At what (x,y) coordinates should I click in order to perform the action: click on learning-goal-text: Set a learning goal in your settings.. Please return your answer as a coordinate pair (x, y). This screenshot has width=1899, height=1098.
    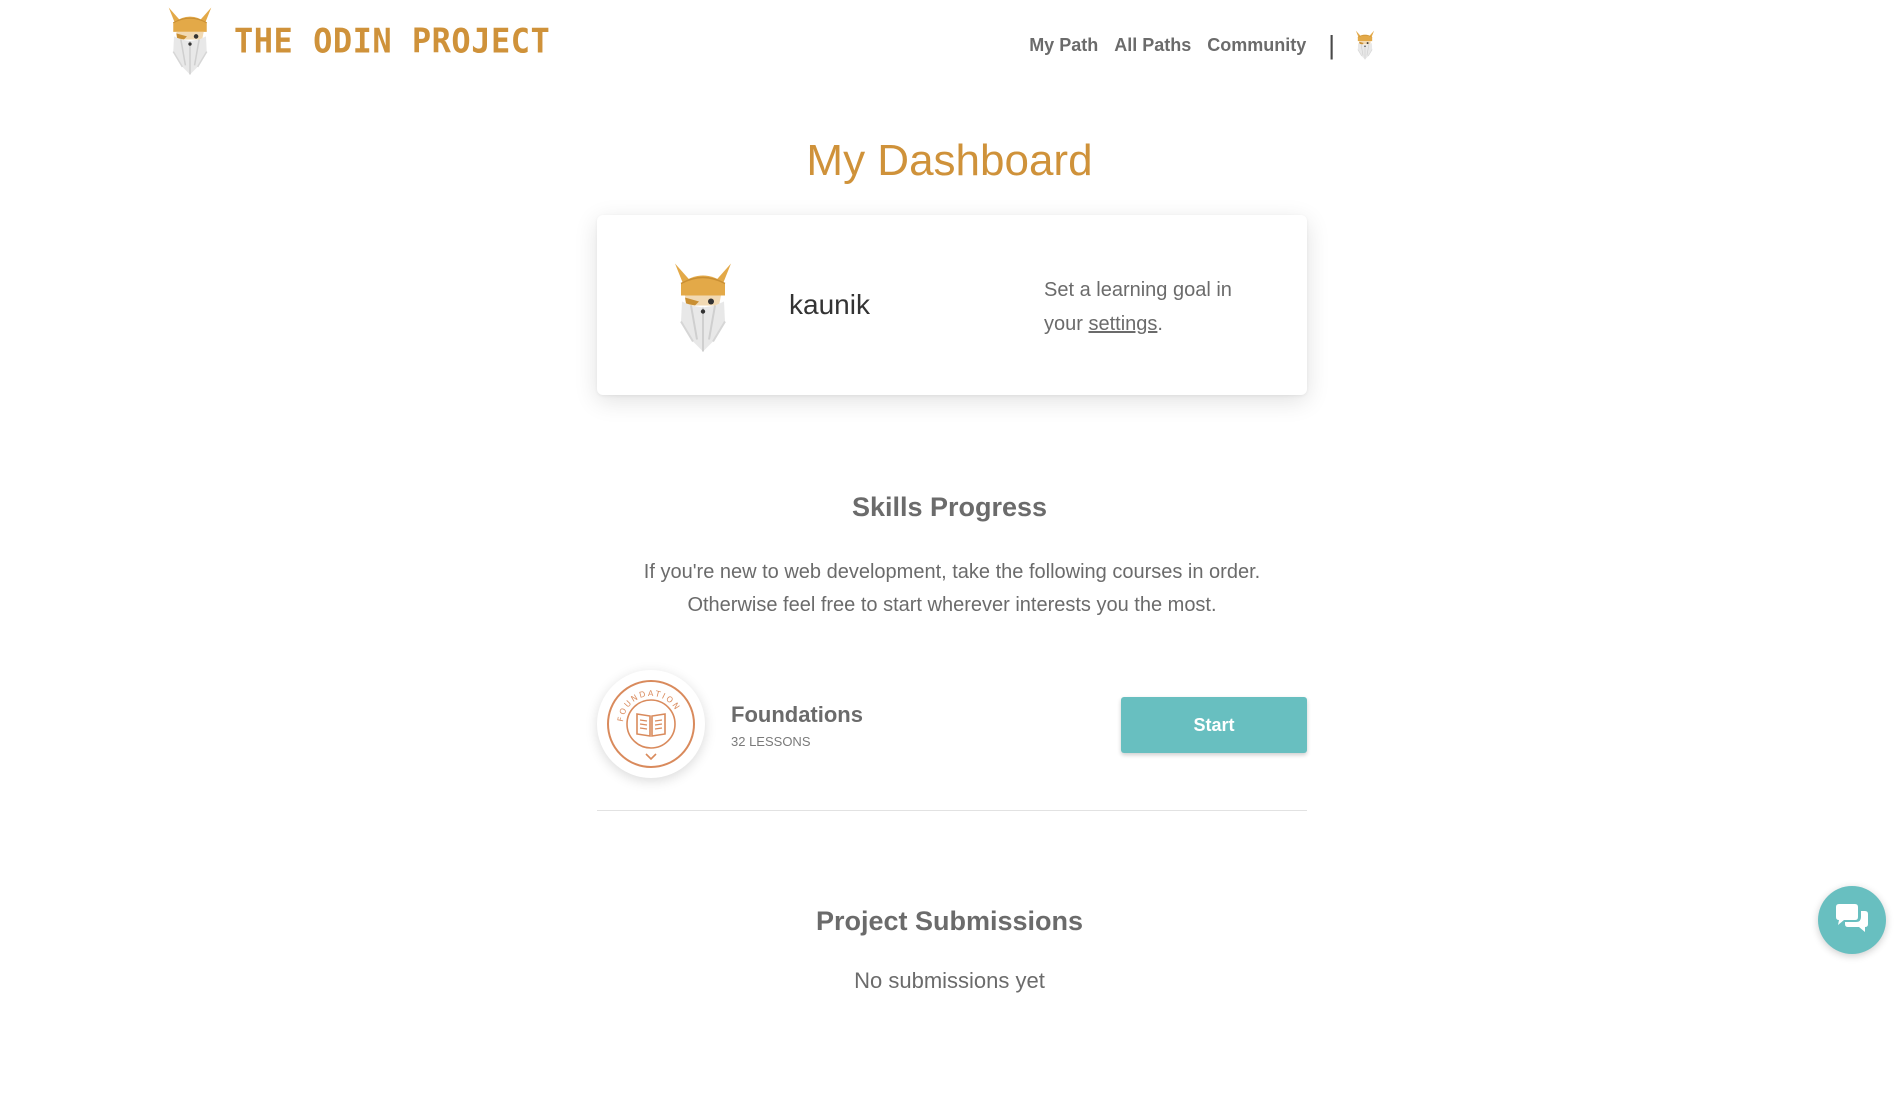
    Looking at the image, I should click on (1154, 307).